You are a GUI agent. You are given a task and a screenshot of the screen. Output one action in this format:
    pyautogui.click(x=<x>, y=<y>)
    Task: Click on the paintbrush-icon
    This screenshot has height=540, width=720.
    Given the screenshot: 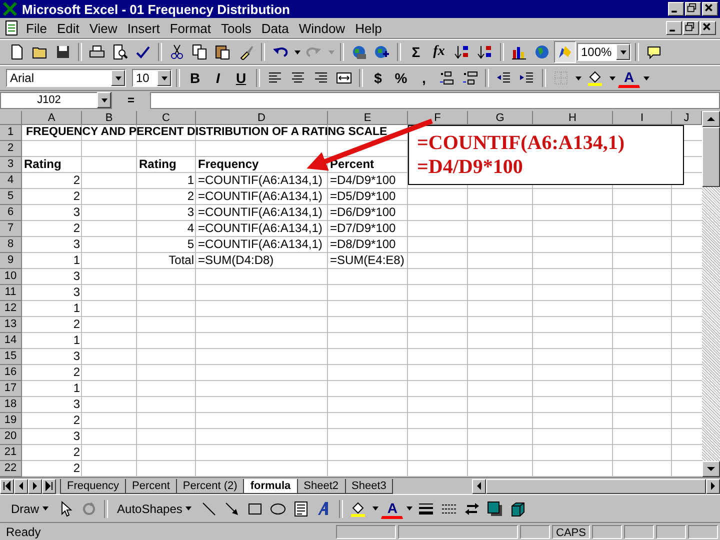 What is the action you would take?
    pyautogui.click(x=246, y=52)
    